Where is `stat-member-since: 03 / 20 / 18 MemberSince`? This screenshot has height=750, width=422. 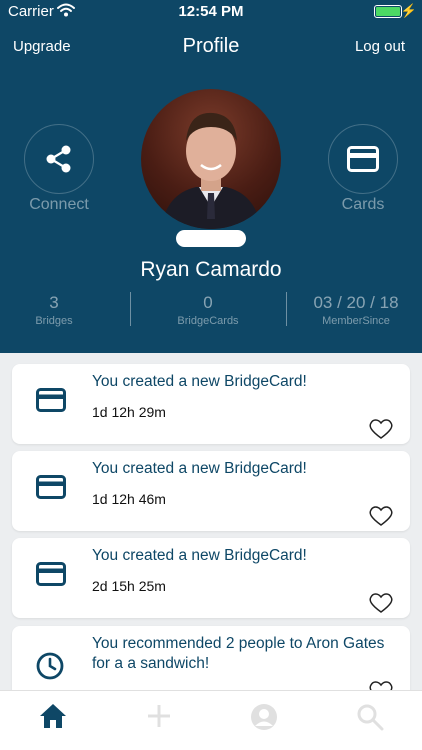 stat-member-since: 03 / 20 / 18 MemberSince is located at coordinates (356, 310).